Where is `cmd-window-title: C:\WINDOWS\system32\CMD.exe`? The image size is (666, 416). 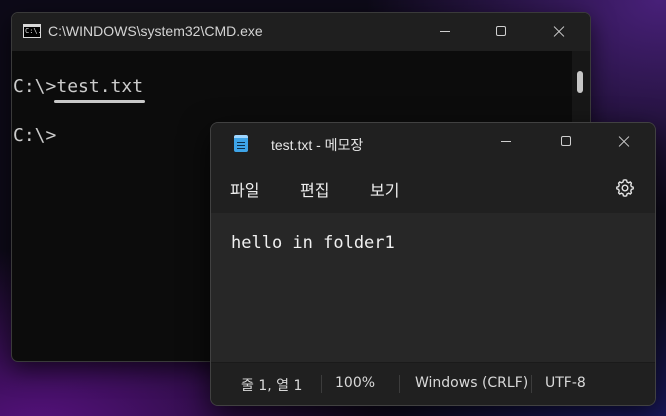
cmd-window-title: C:\WINDOWS\system32\CMD.exe is located at coordinates (155, 31).